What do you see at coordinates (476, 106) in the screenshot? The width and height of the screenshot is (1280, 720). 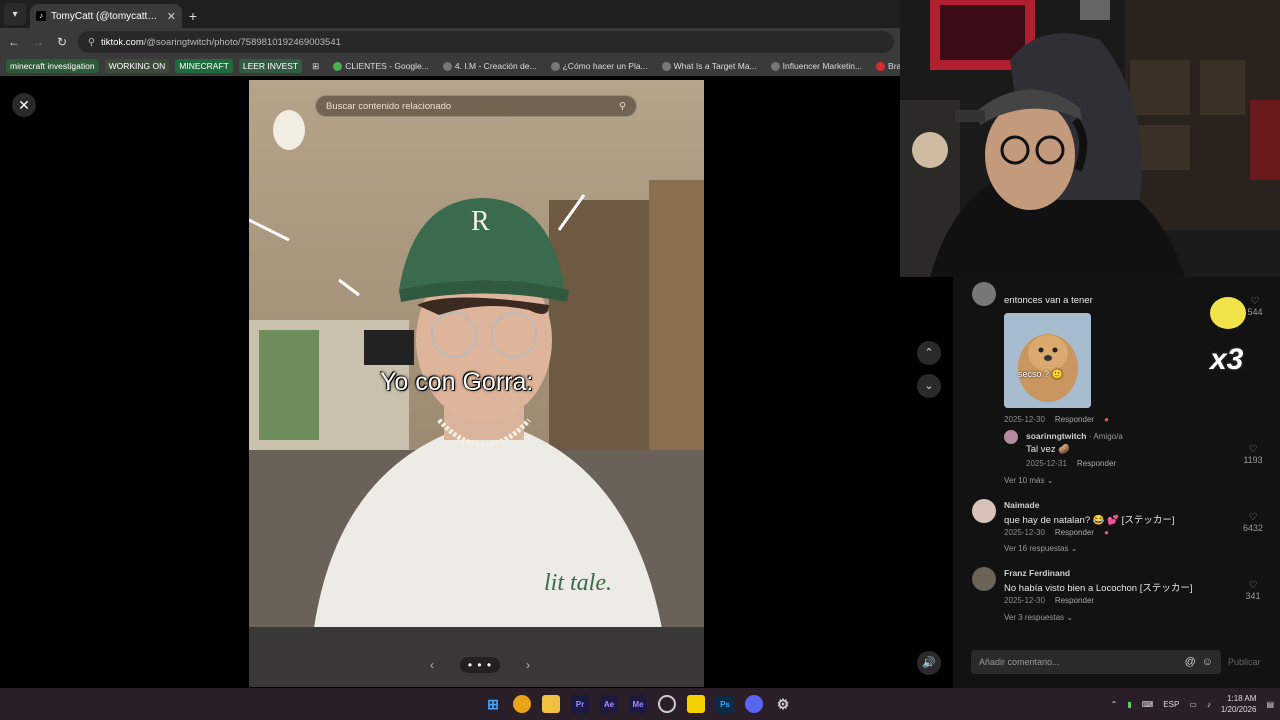 I see `related-search-input: Buscar contenido relacionado ⚲` at bounding box center [476, 106].